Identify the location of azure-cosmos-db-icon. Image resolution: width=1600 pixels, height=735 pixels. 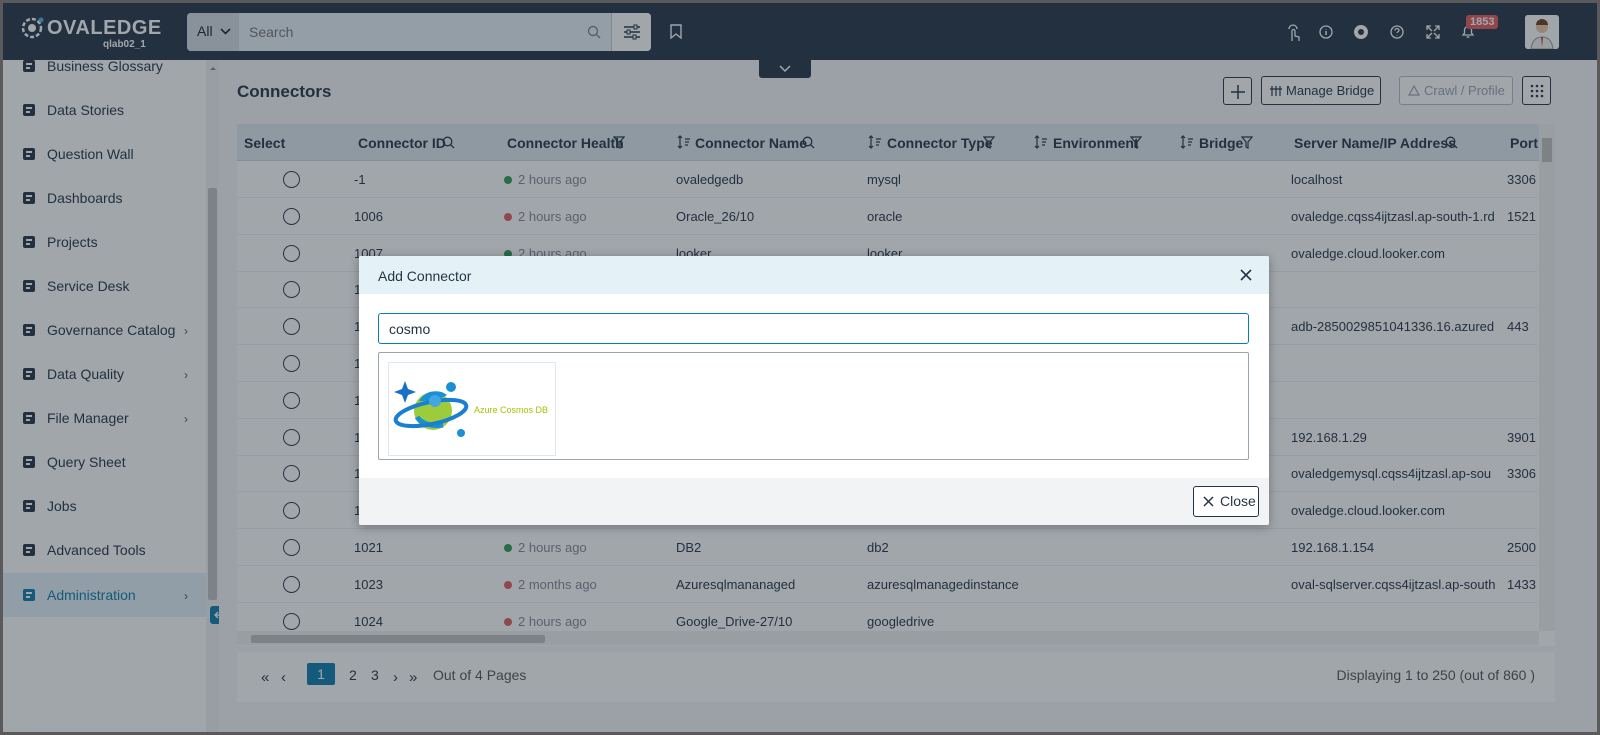
(431, 409).